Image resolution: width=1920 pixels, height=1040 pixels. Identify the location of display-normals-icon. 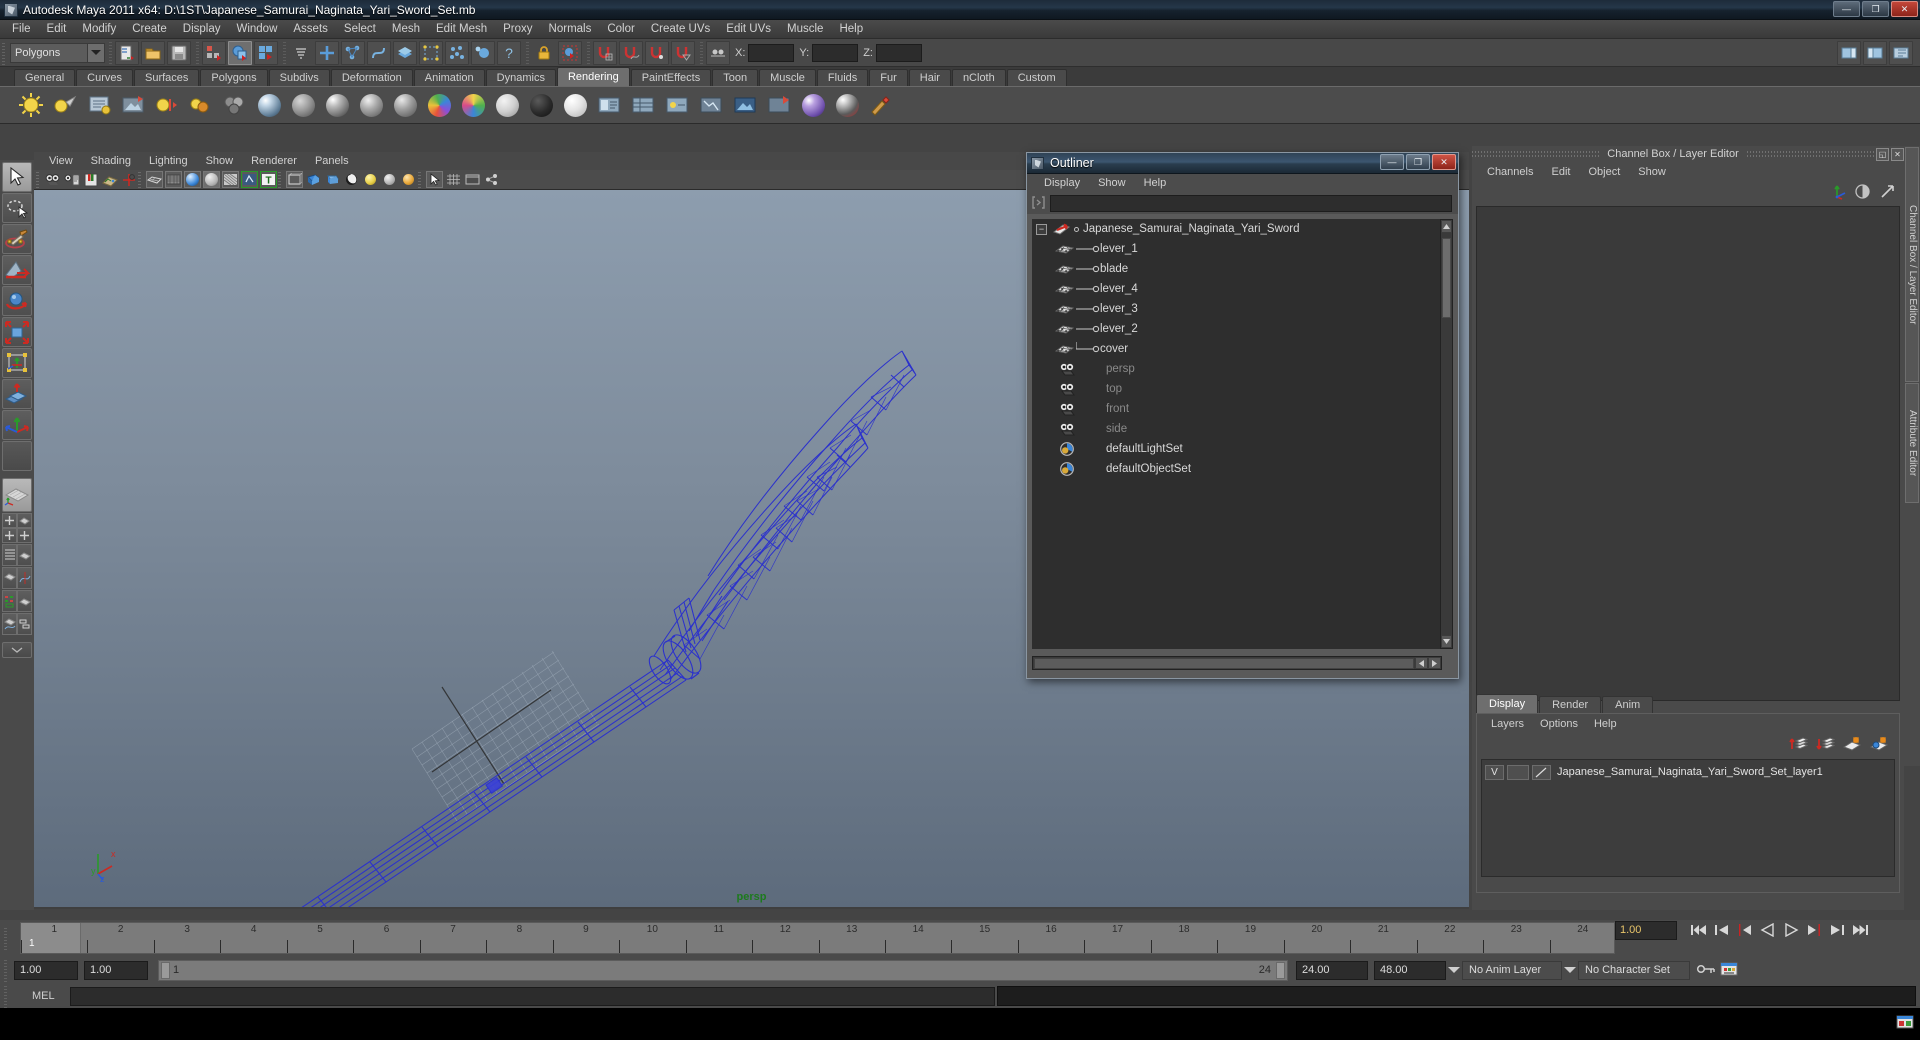
(313, 179).